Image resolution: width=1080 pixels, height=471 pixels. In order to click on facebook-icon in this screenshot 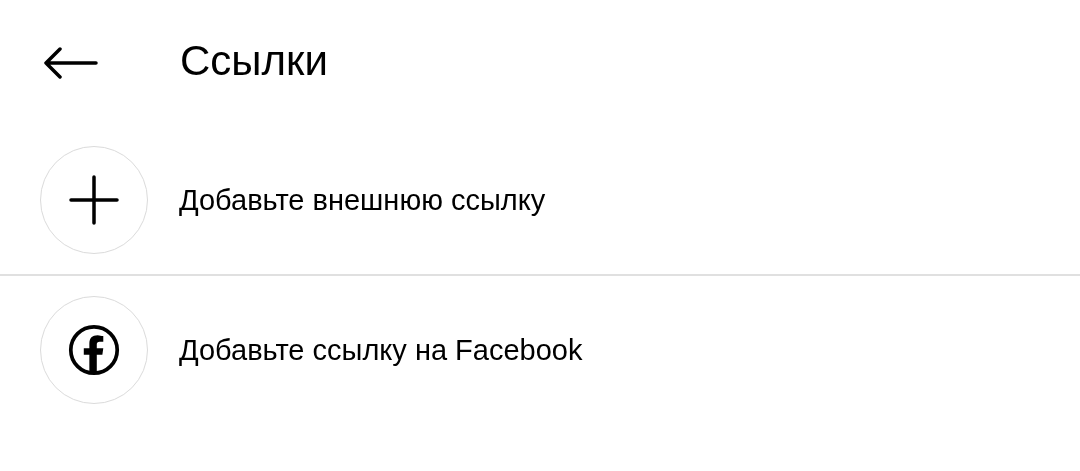, I will do `click(94, 350)`.